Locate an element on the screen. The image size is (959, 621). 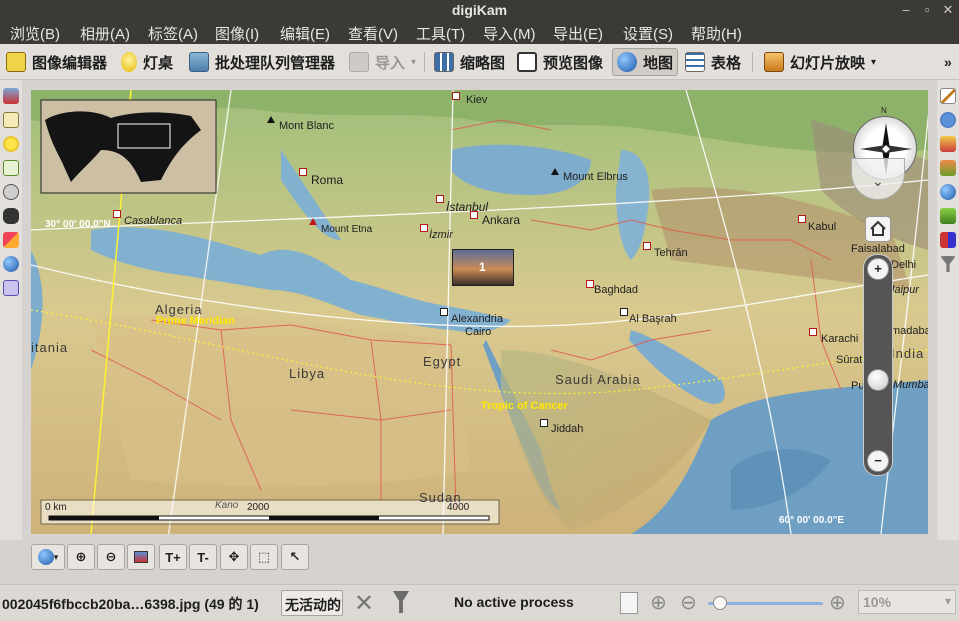
tags-tab-icon is located at coordinates (948, 144).